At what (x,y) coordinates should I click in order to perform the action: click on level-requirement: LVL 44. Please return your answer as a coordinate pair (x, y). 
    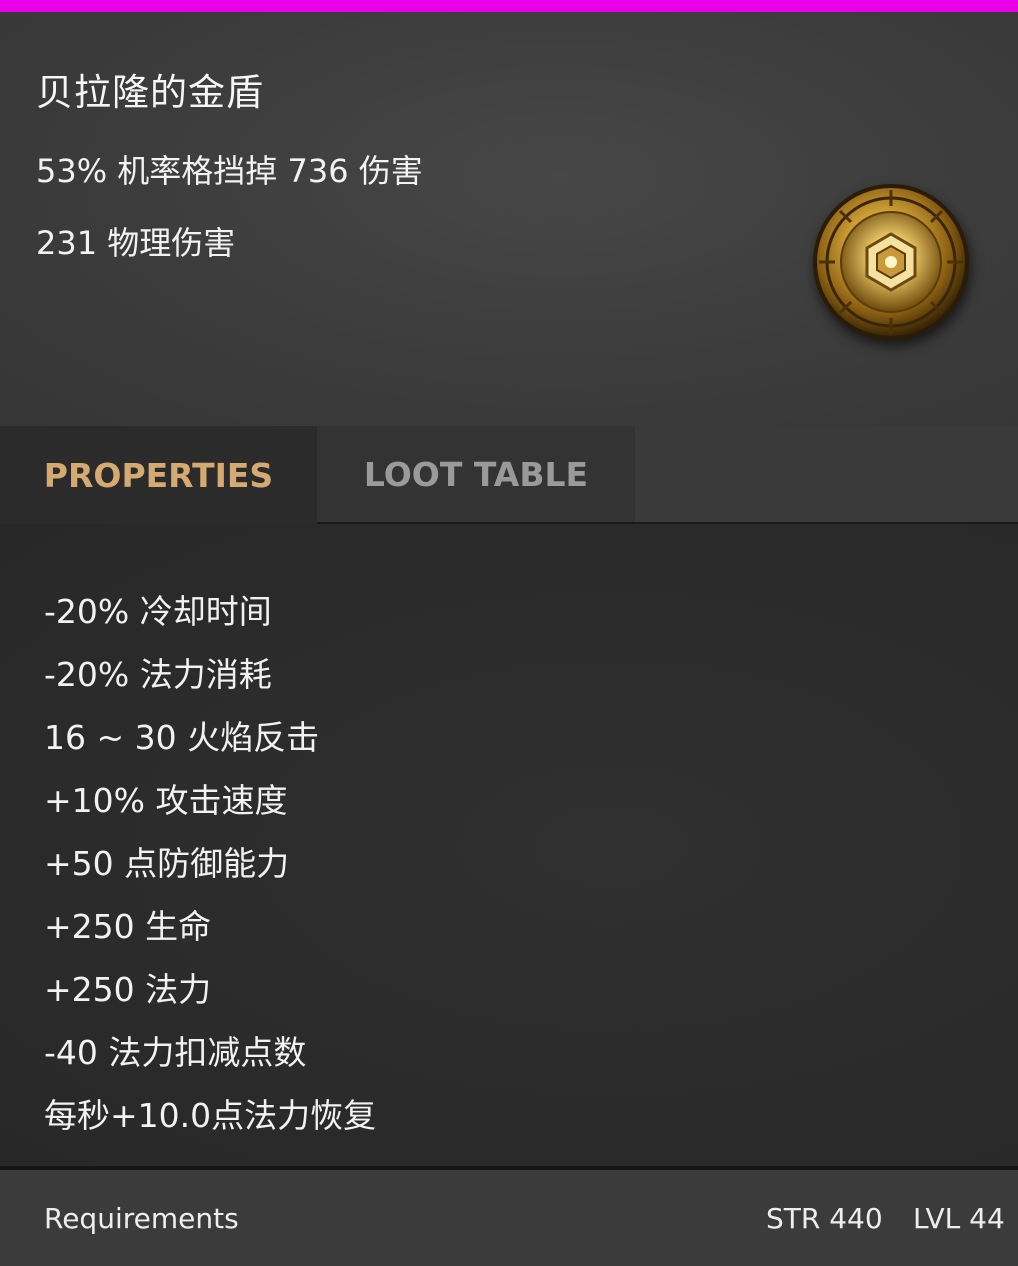
    Looking at the image, I should click on (959, 1218).